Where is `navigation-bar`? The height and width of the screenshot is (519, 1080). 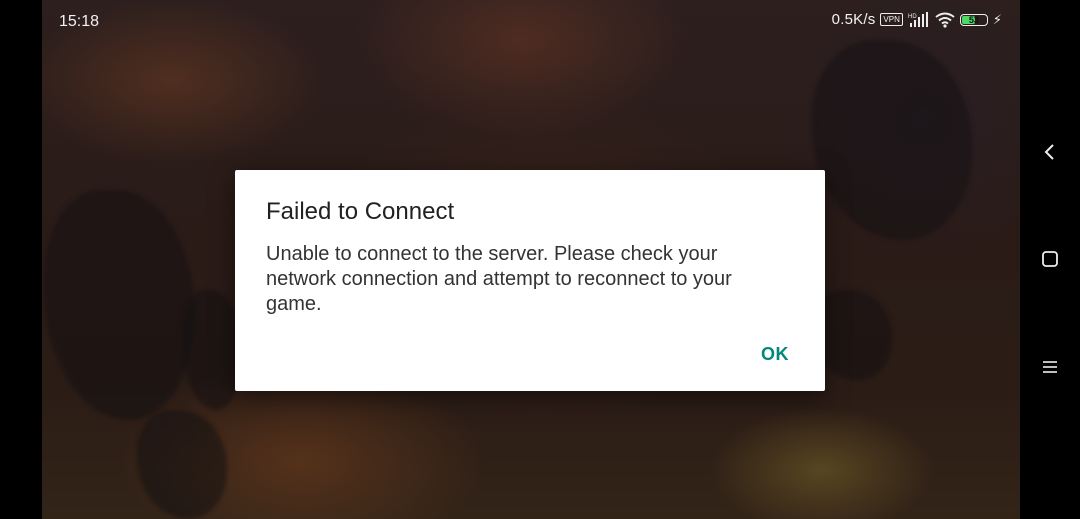 navigation-bar is located at coordinates (1050, 259).